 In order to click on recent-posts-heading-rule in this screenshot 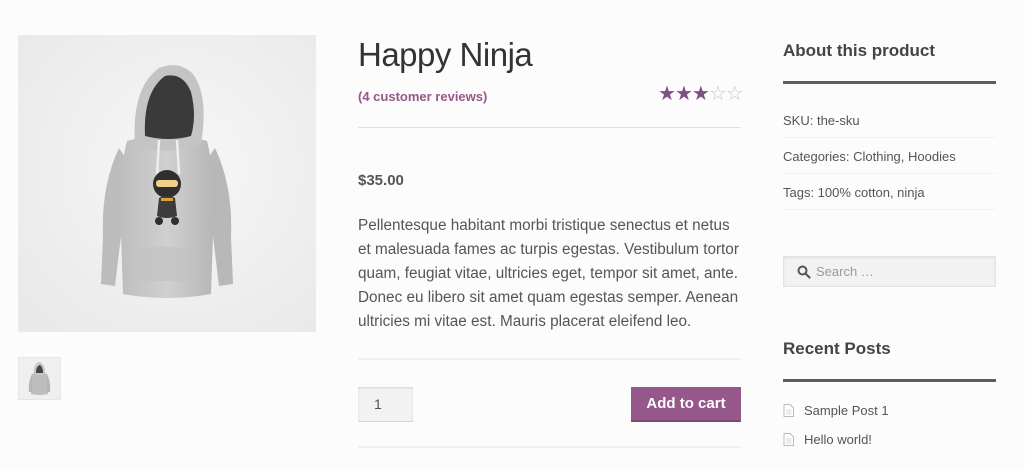, I will do `click(889, 380)`.